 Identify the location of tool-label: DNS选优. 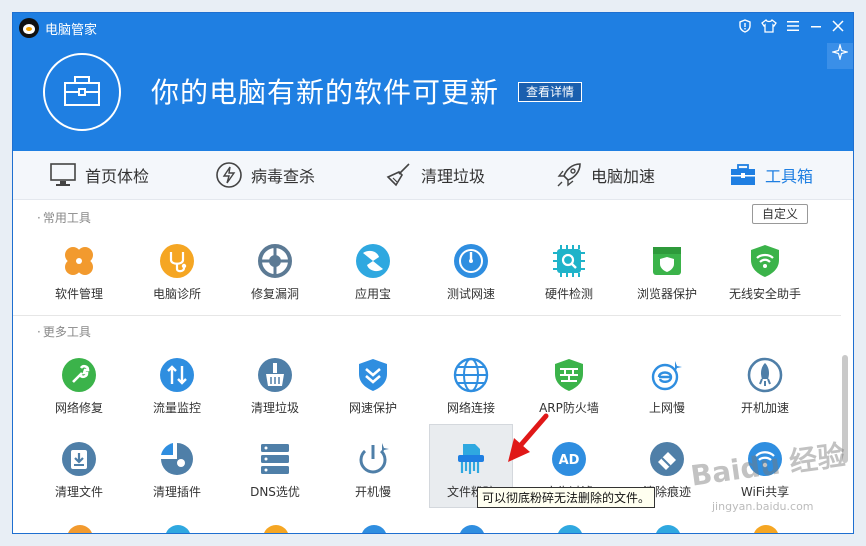
(275, 492).